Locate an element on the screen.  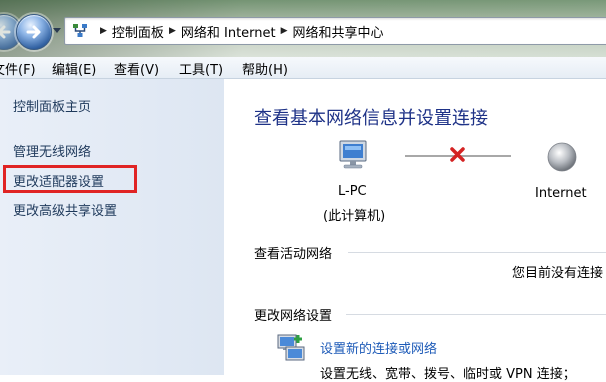
chevron-down-icon is located at coordinates (57, 30).